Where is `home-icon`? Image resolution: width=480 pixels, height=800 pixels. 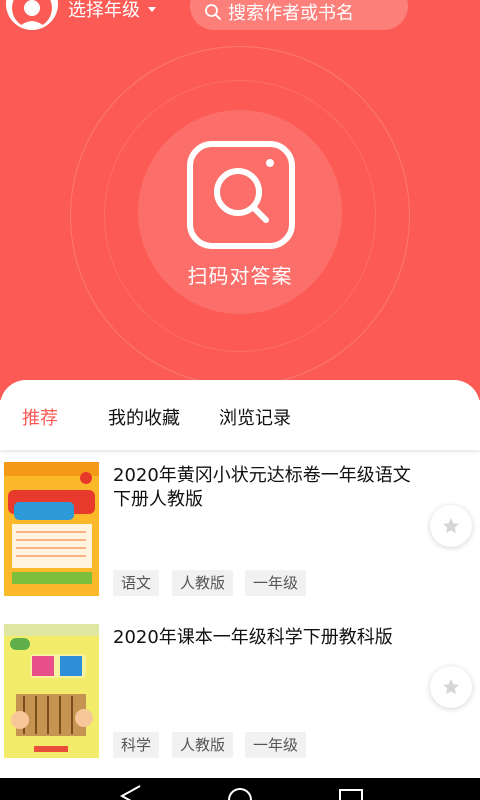 home-icon is located at coordinates (240, 794).